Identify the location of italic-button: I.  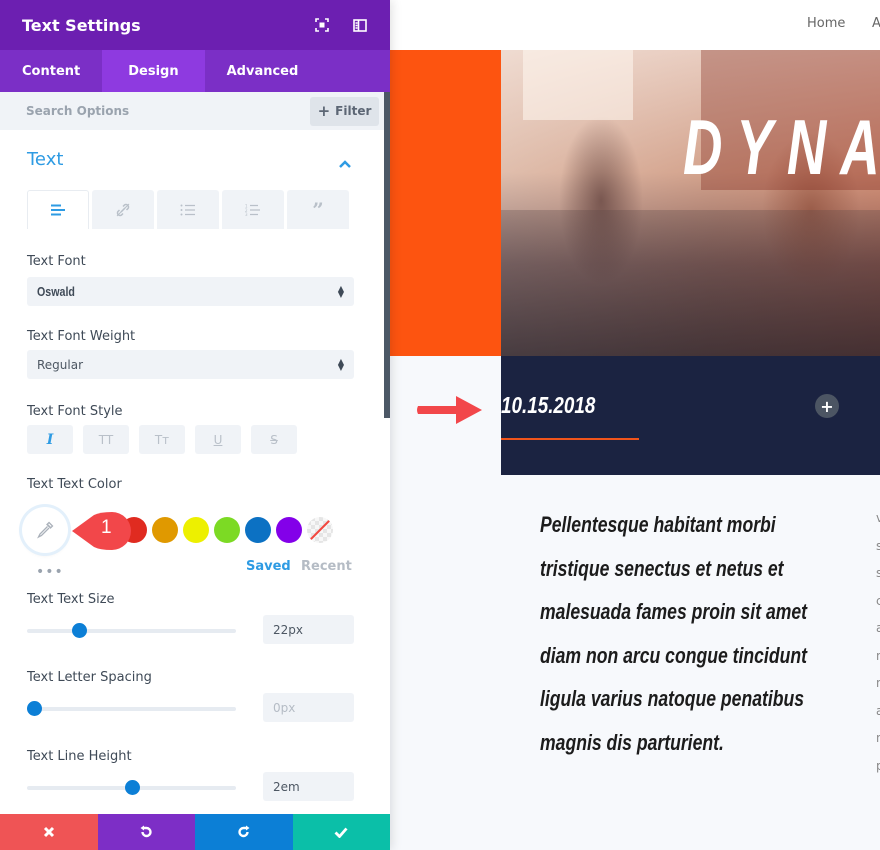
(50, 439).